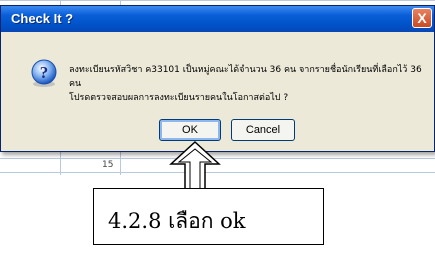  Describe the element at coordinates (108, 165) in the screenshot. I see `row-number: 15` at that location.